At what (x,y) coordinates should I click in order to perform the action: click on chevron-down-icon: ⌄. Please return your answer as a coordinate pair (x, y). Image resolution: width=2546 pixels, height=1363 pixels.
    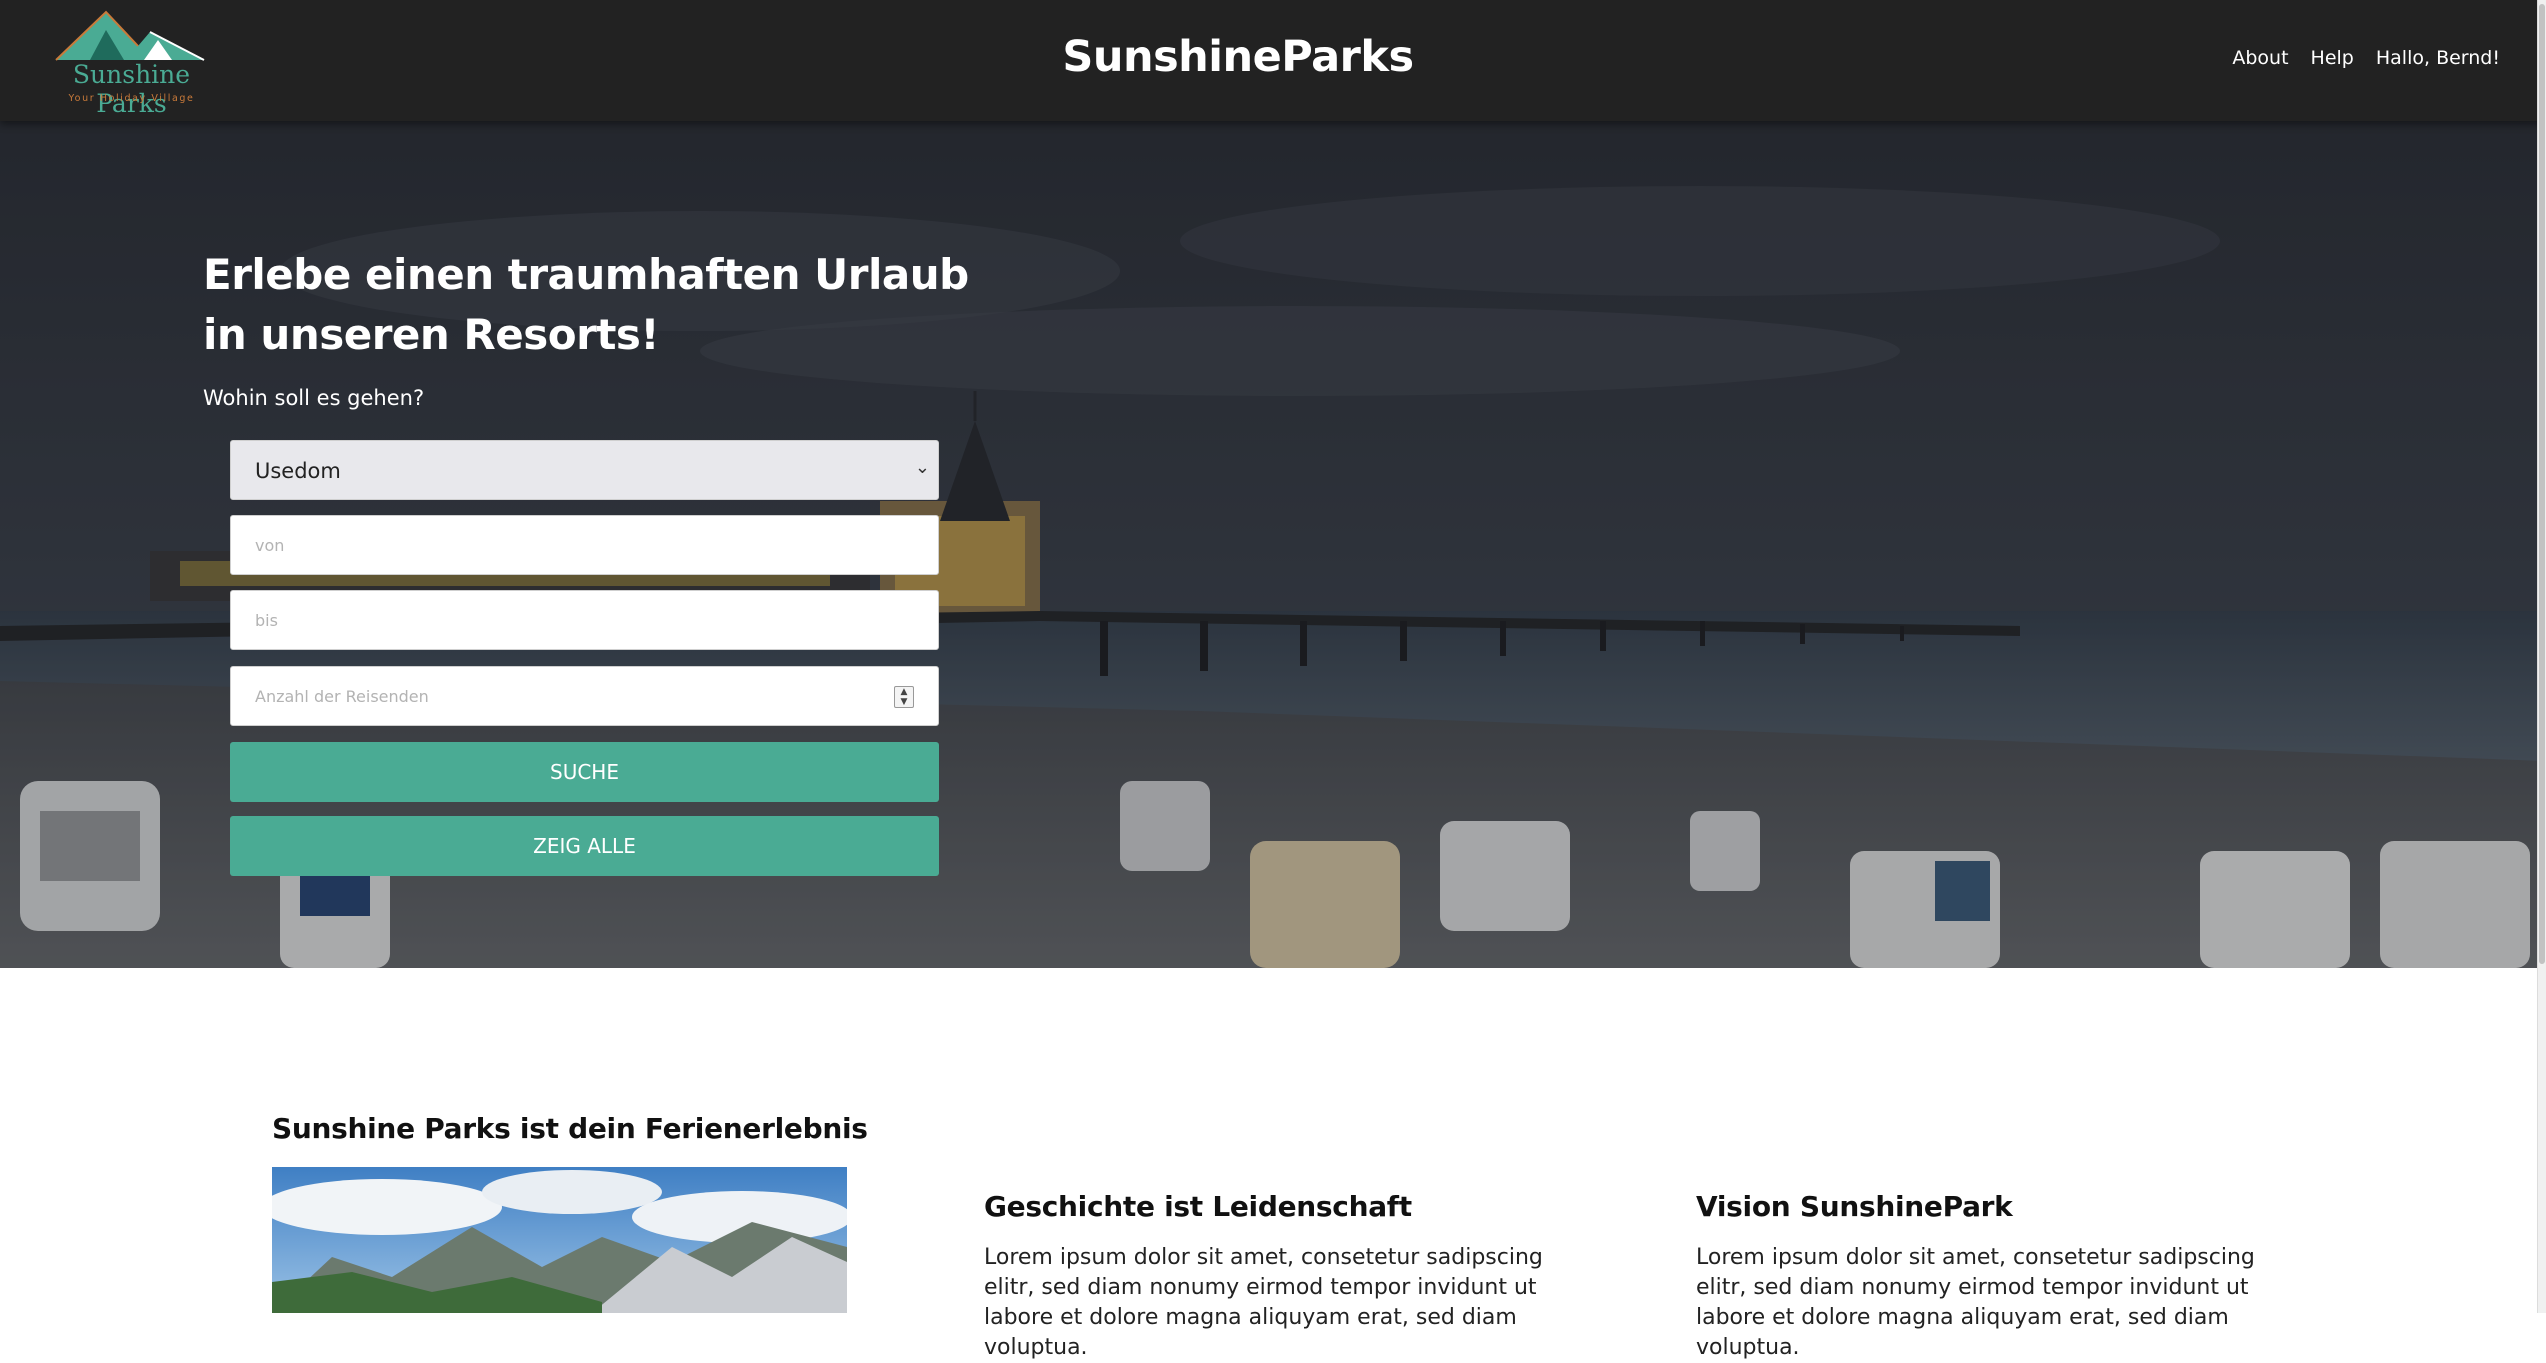
    Looking at the image, I should click on (922, 467).